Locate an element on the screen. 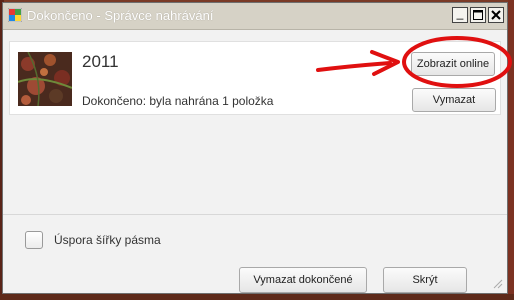 The height and width of the screenshot is (300, 514). minimize-button: _ is located at coordinates (460, 15).